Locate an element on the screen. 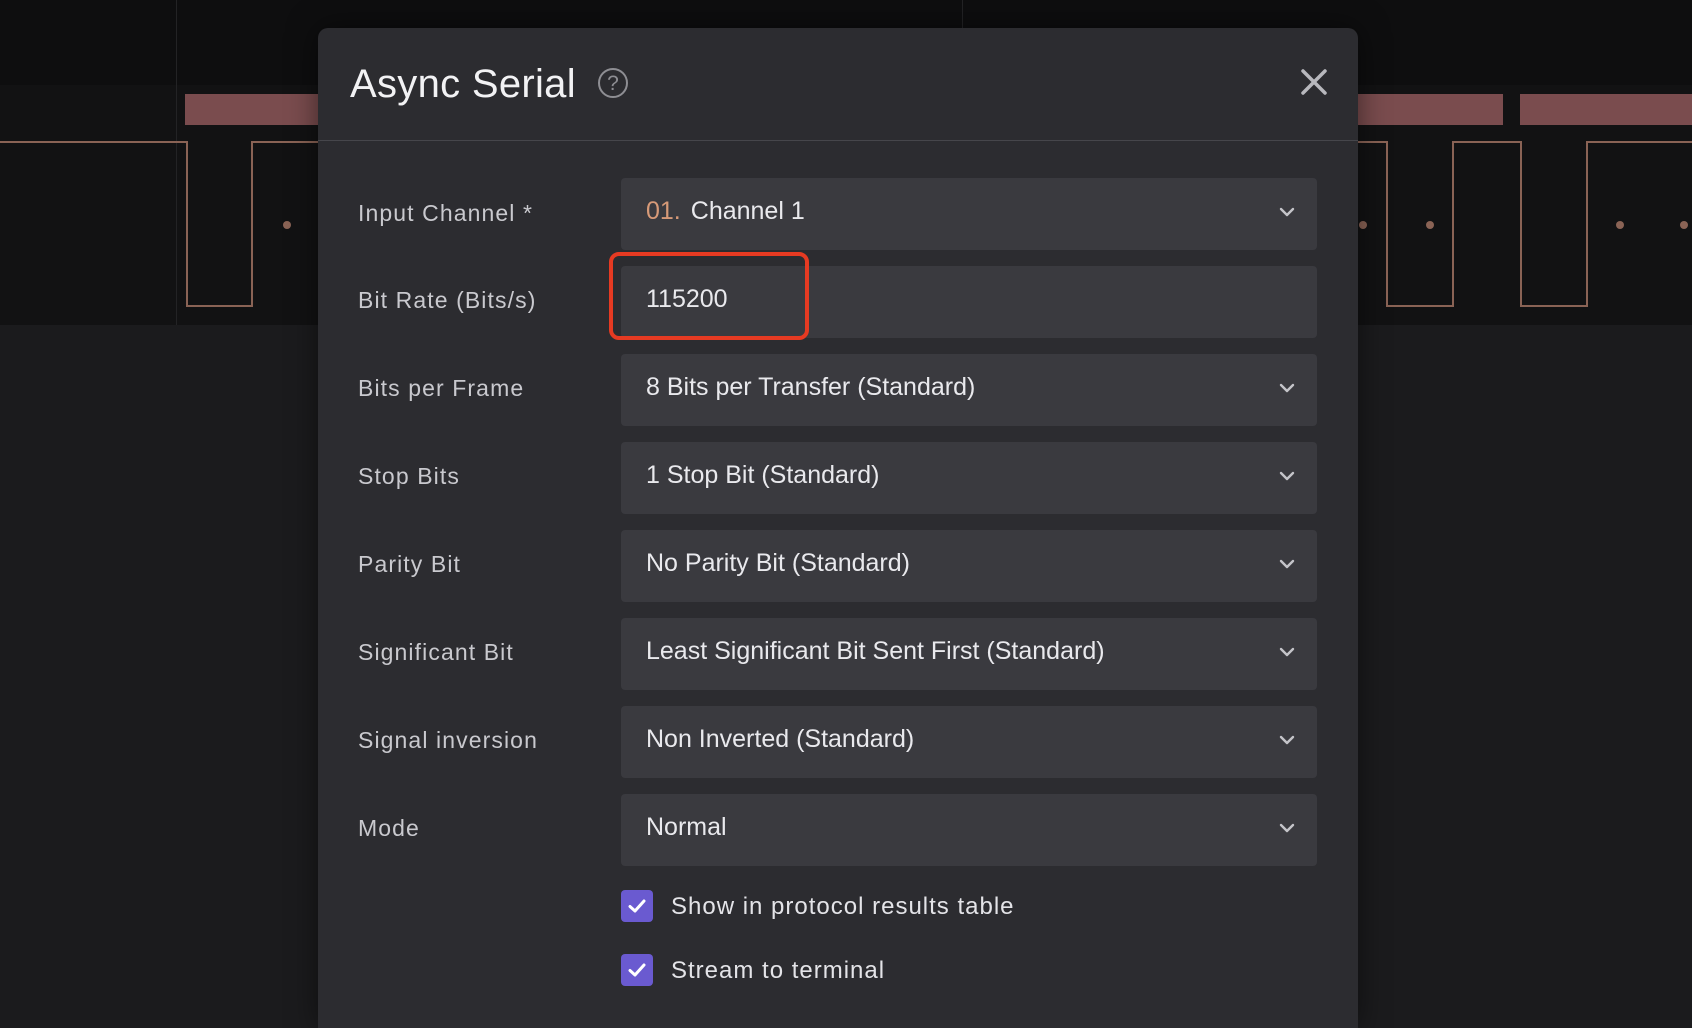 Image resolution: width=1692 pixels, height=1028 pixels. stream-to-terminal-checkbox is located at coordinates (637, 970).